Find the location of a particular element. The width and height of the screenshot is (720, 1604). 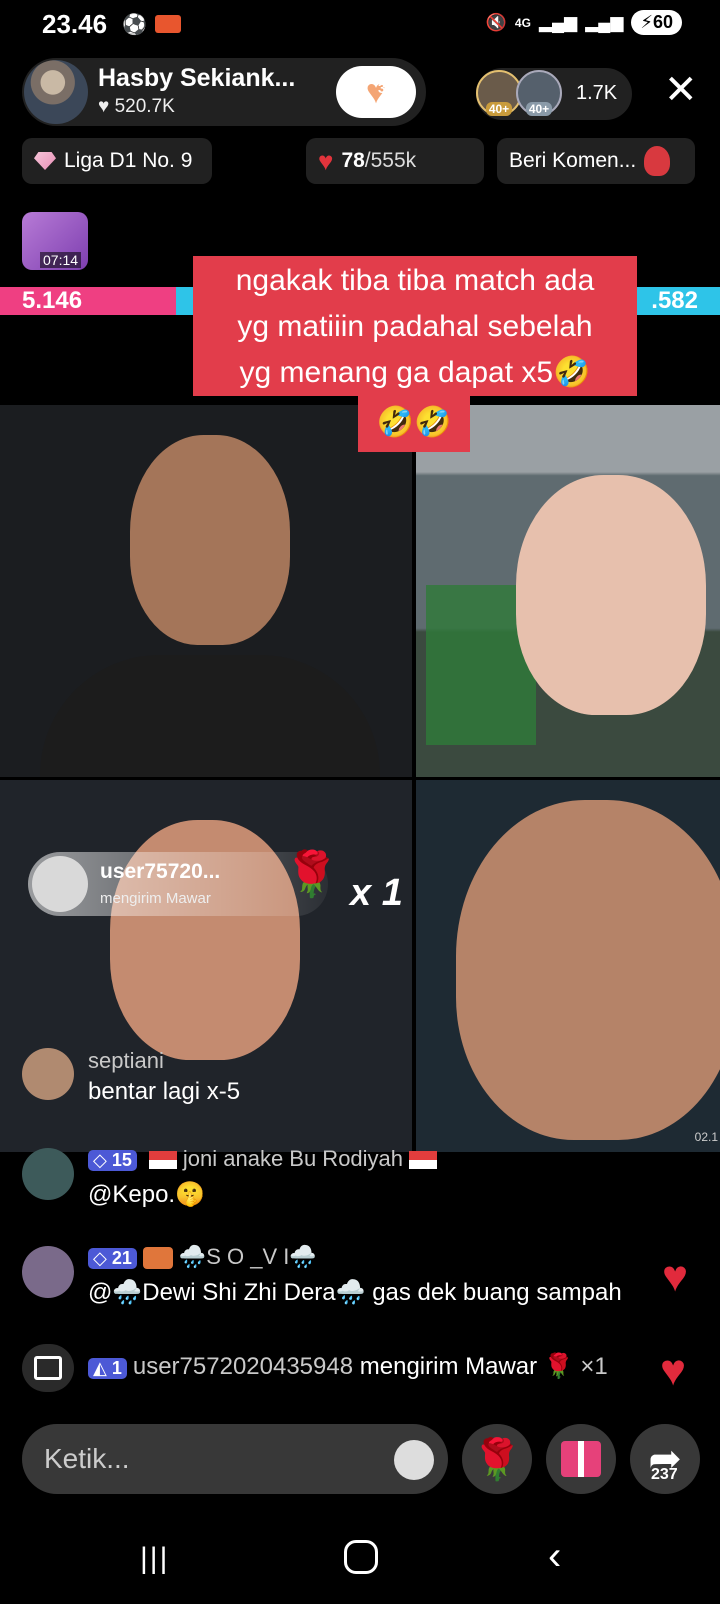

emoji-icon is located at coordinates (414, 1460).